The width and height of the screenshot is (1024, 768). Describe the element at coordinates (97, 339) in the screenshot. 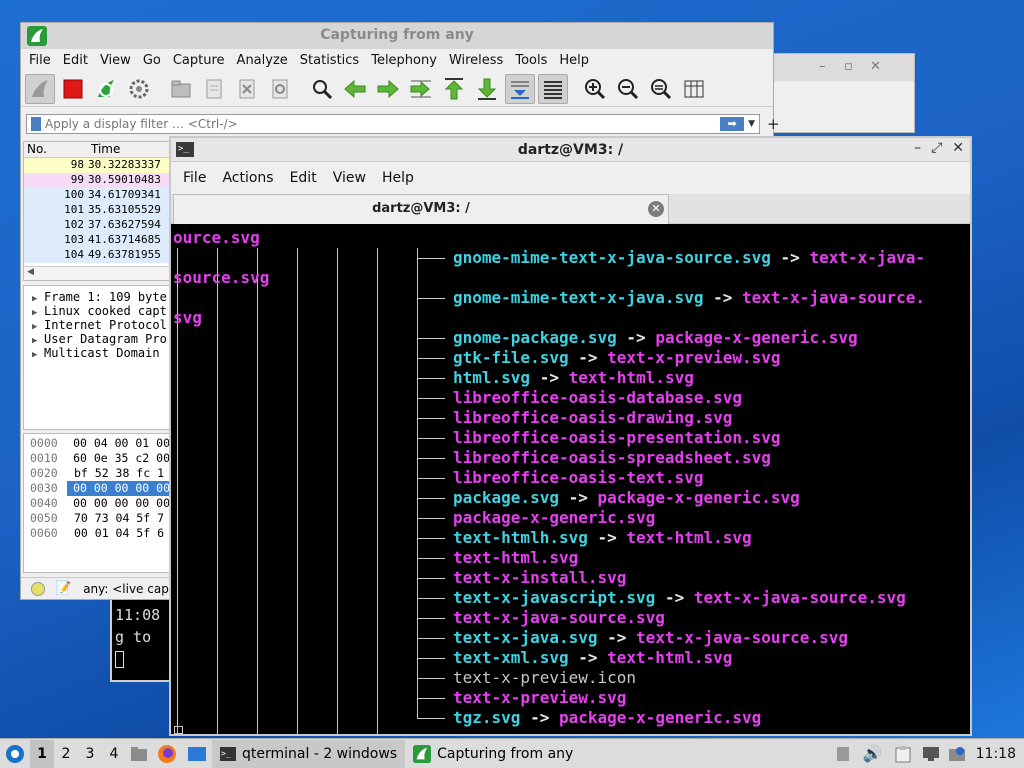

I see `detail-tree-item: ▶ User Datagram Pro` at that location.